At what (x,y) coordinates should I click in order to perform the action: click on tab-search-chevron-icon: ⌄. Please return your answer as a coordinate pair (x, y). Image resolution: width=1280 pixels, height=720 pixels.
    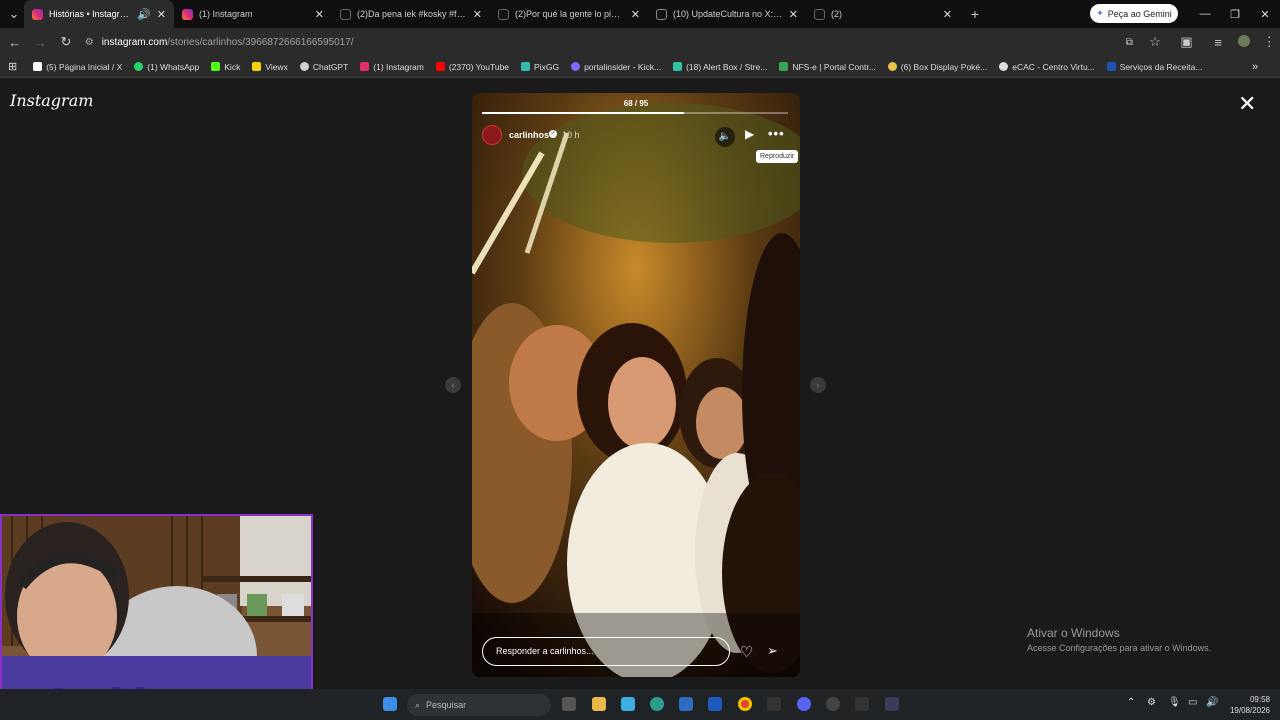
    Looking at the image, I should click on (14, 14).